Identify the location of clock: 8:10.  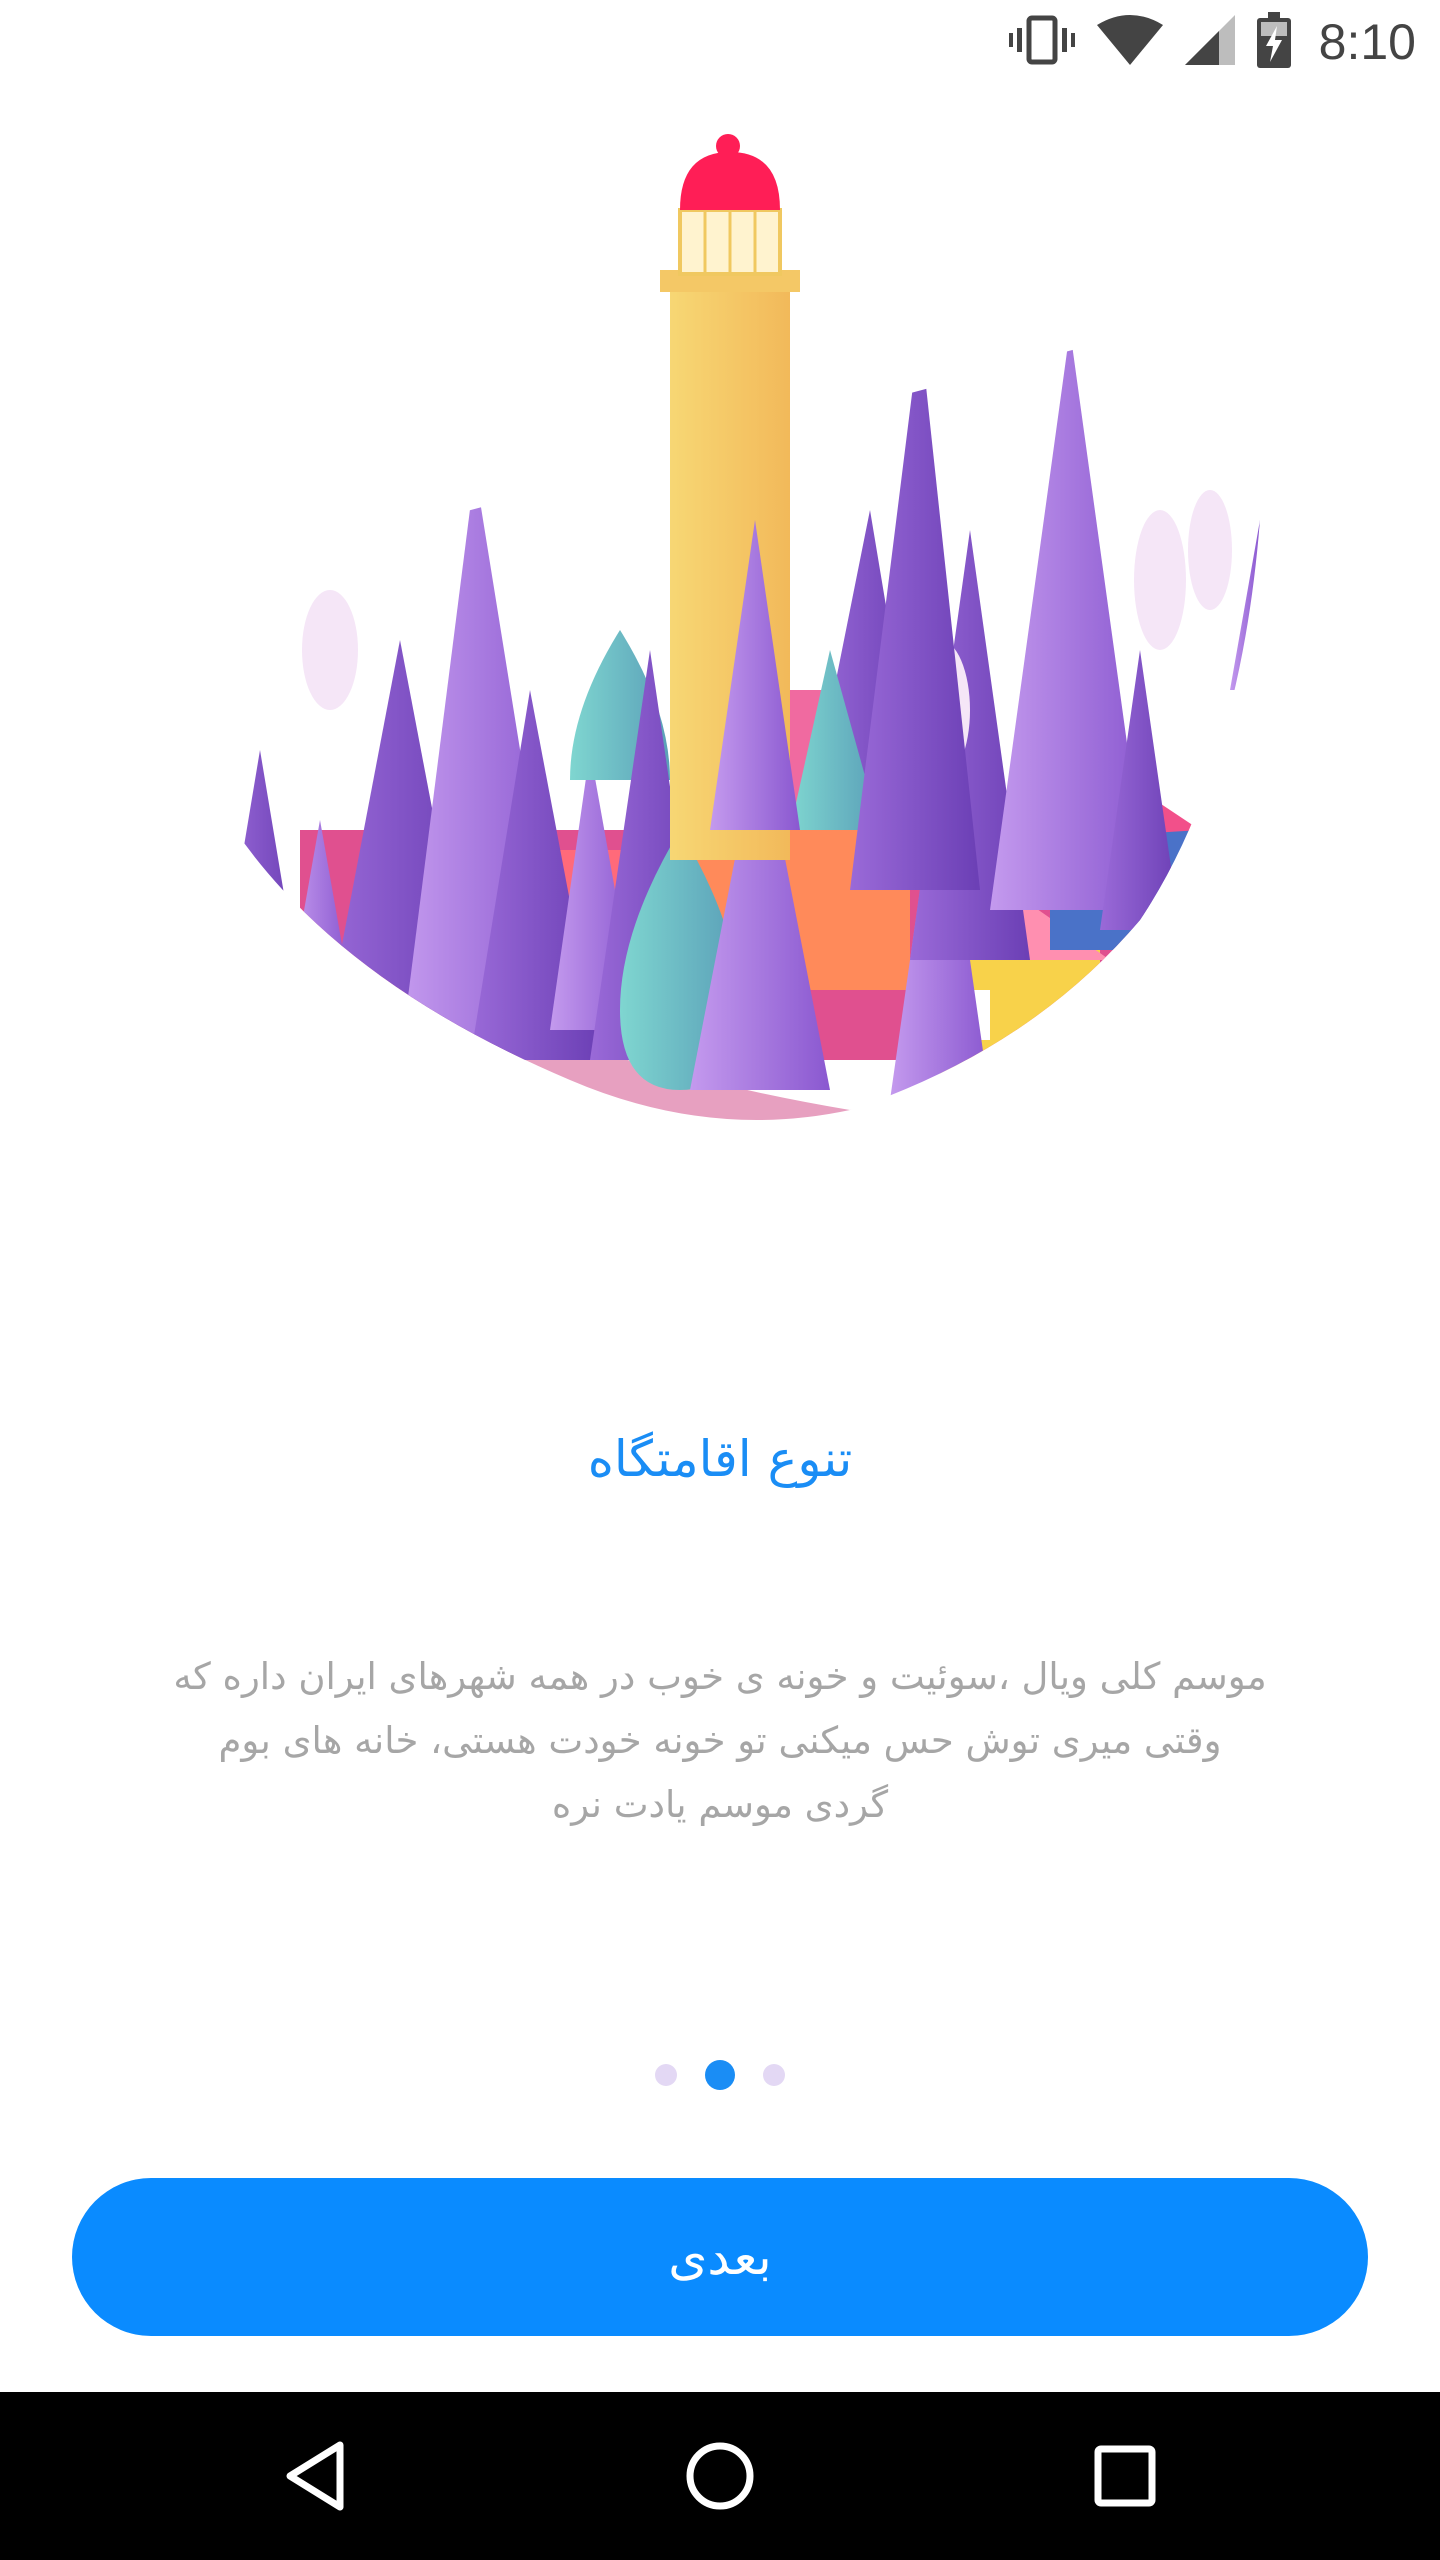
(1367, 42).